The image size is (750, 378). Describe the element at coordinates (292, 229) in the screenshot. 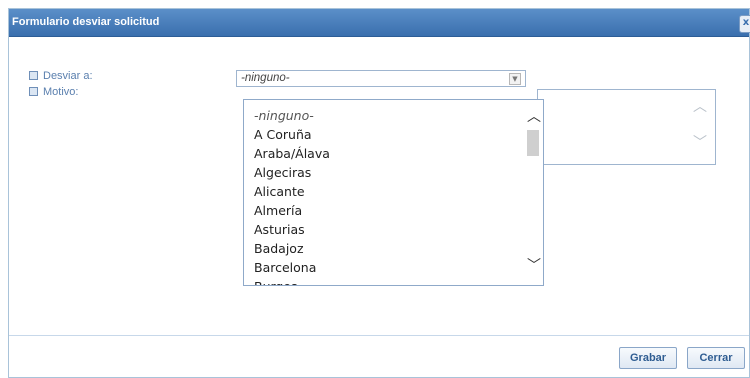

I see `dropdown-option: Asturias` at that location.